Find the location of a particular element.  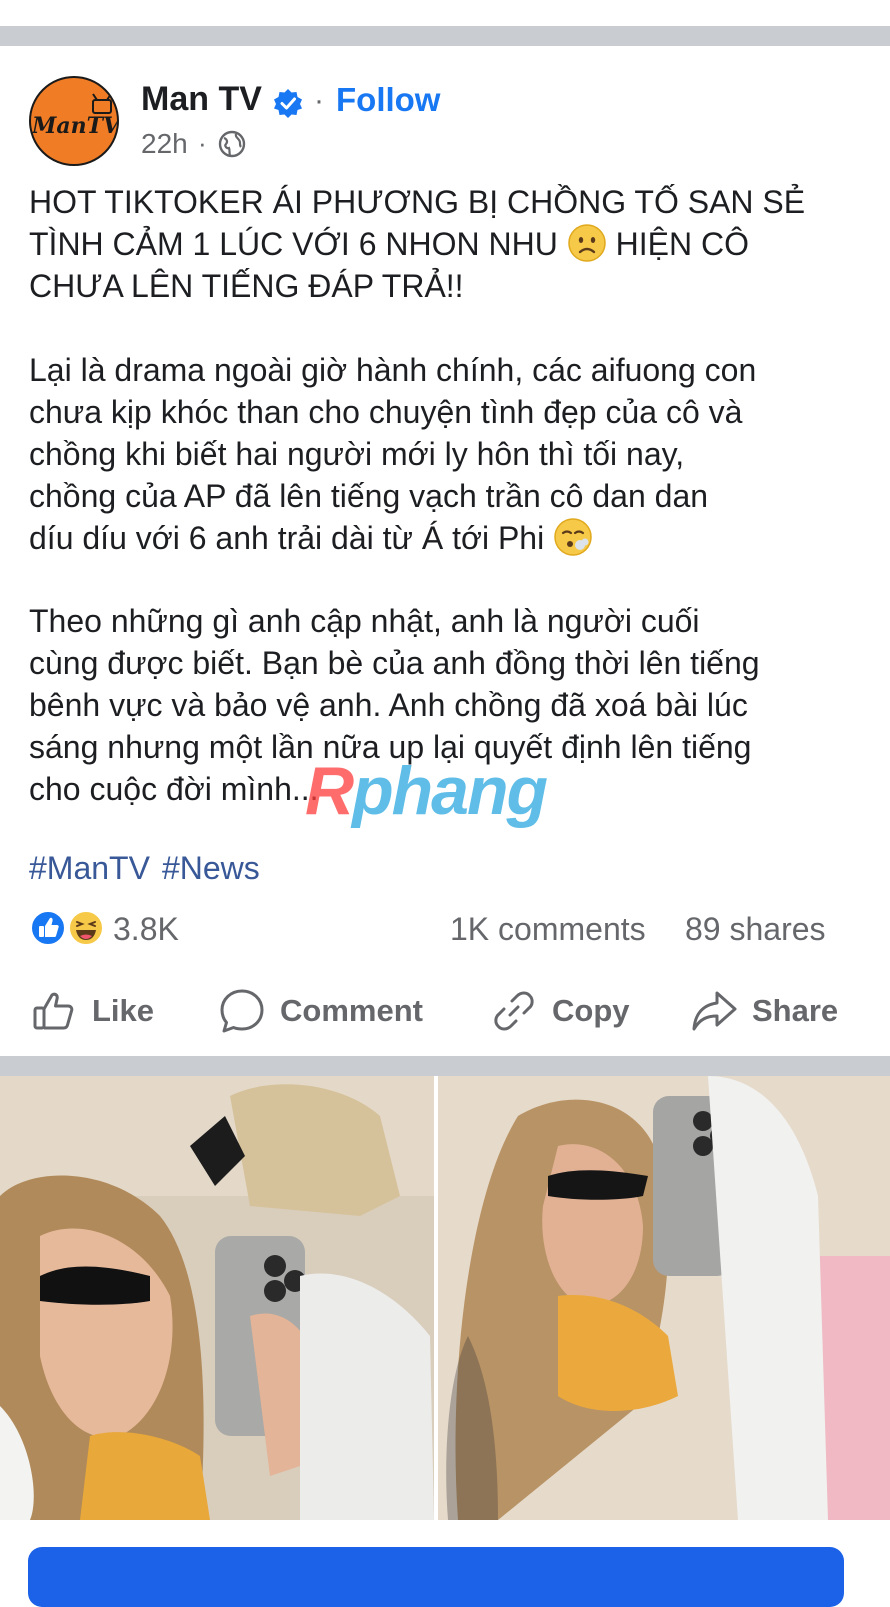

comment-label: Comment is located at coordinates (351, 1010).